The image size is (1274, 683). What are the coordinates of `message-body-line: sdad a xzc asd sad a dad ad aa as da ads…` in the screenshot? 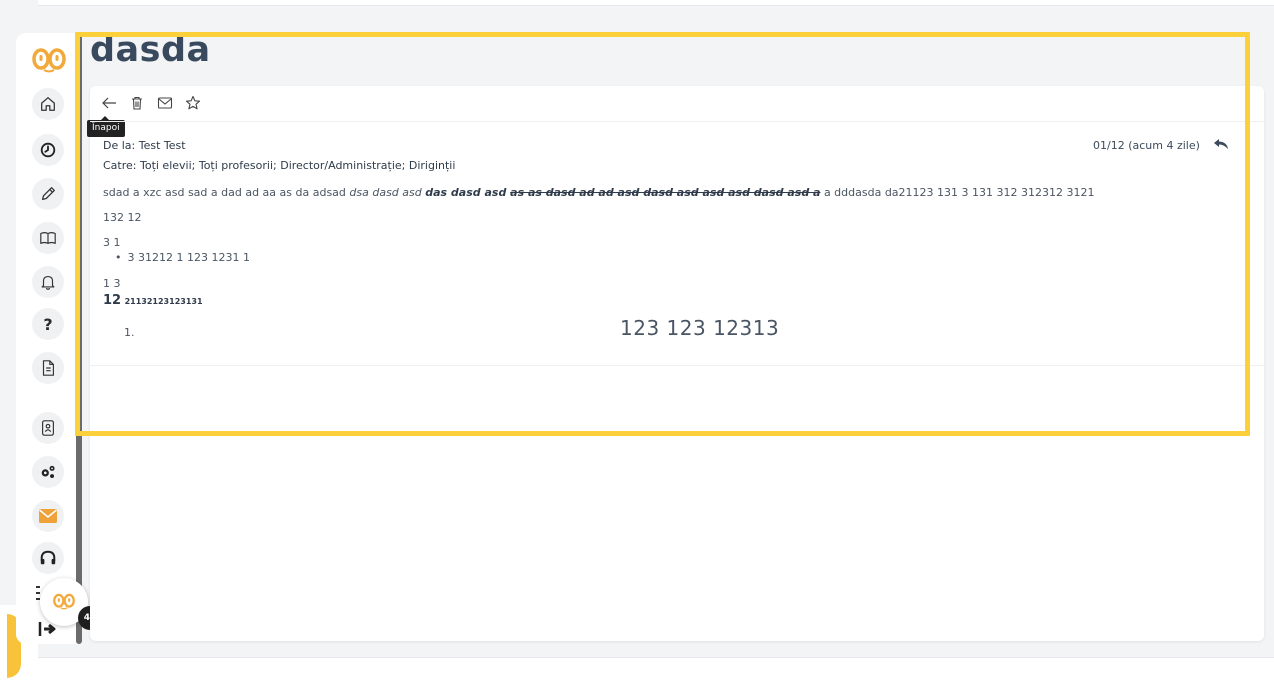 It's located at (599, 192).